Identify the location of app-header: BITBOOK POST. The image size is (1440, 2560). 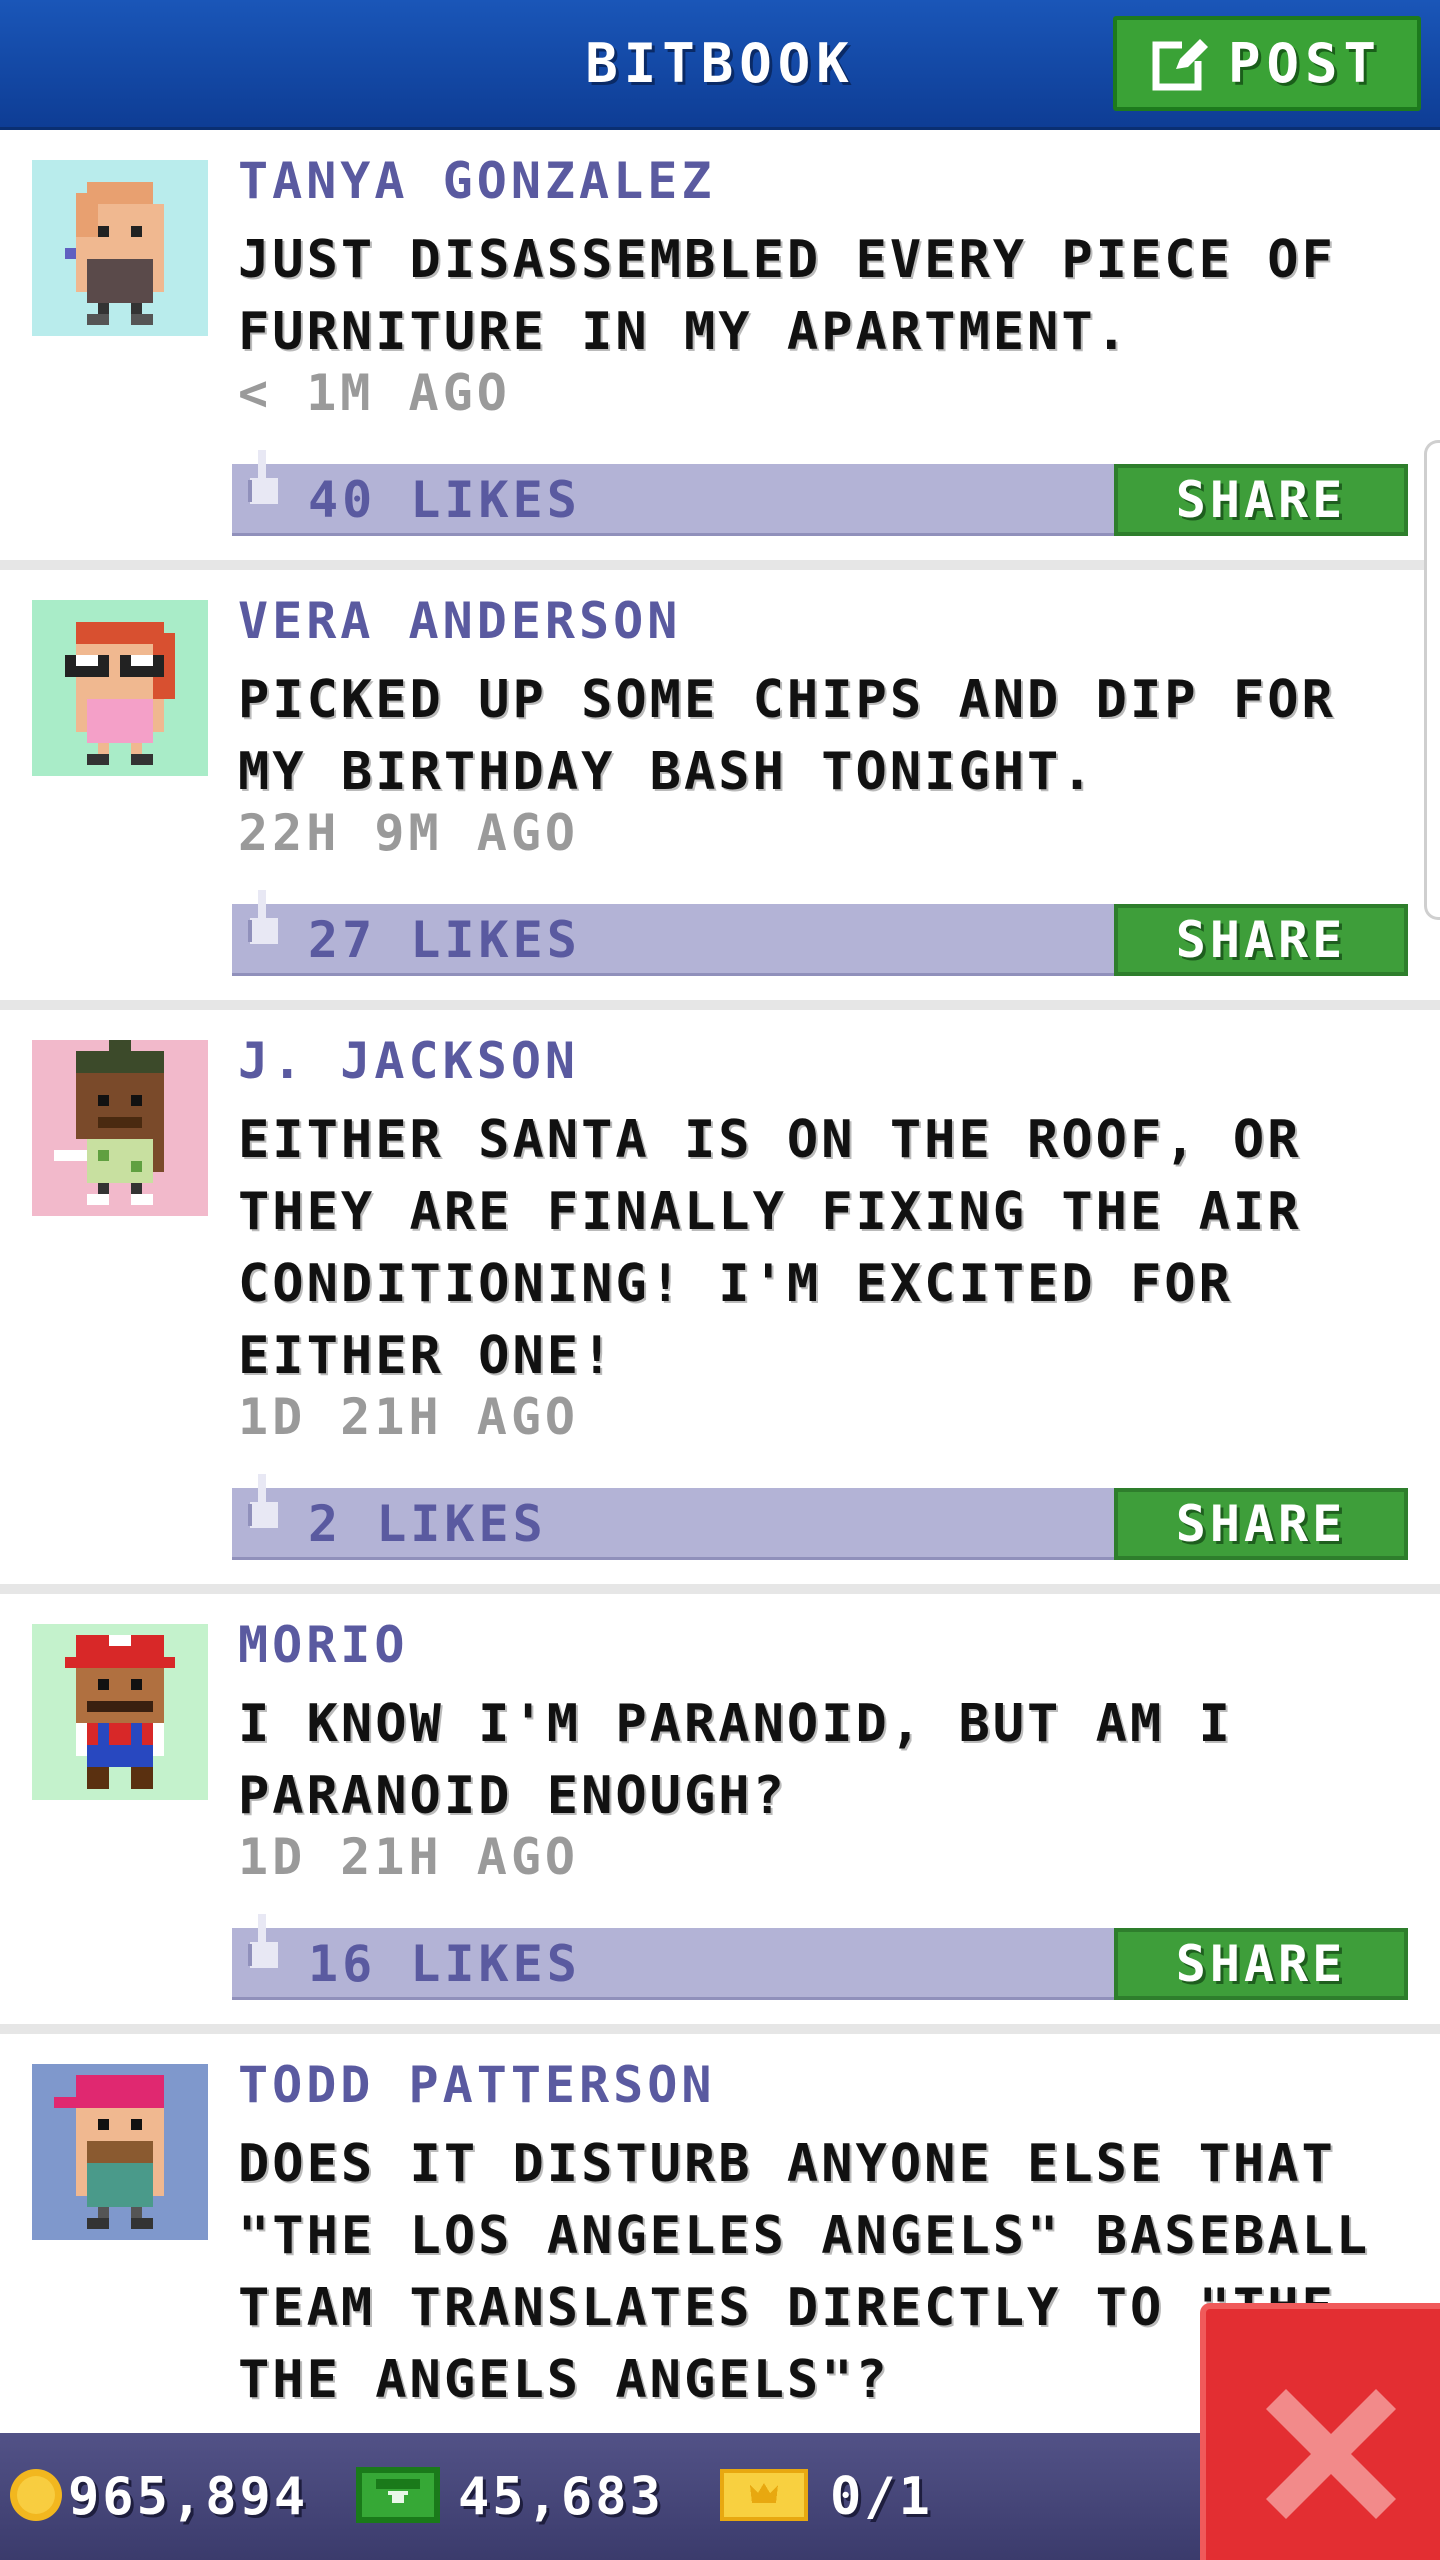
(720, 65).